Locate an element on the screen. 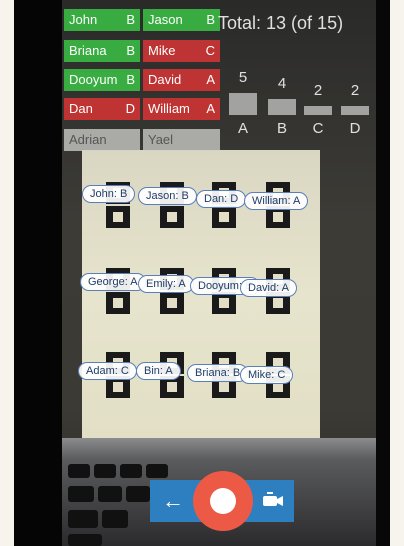 The height and width of the screenshot is (546, 404). scan-result-tag: Bin: A is located at coordinates (158, 371).